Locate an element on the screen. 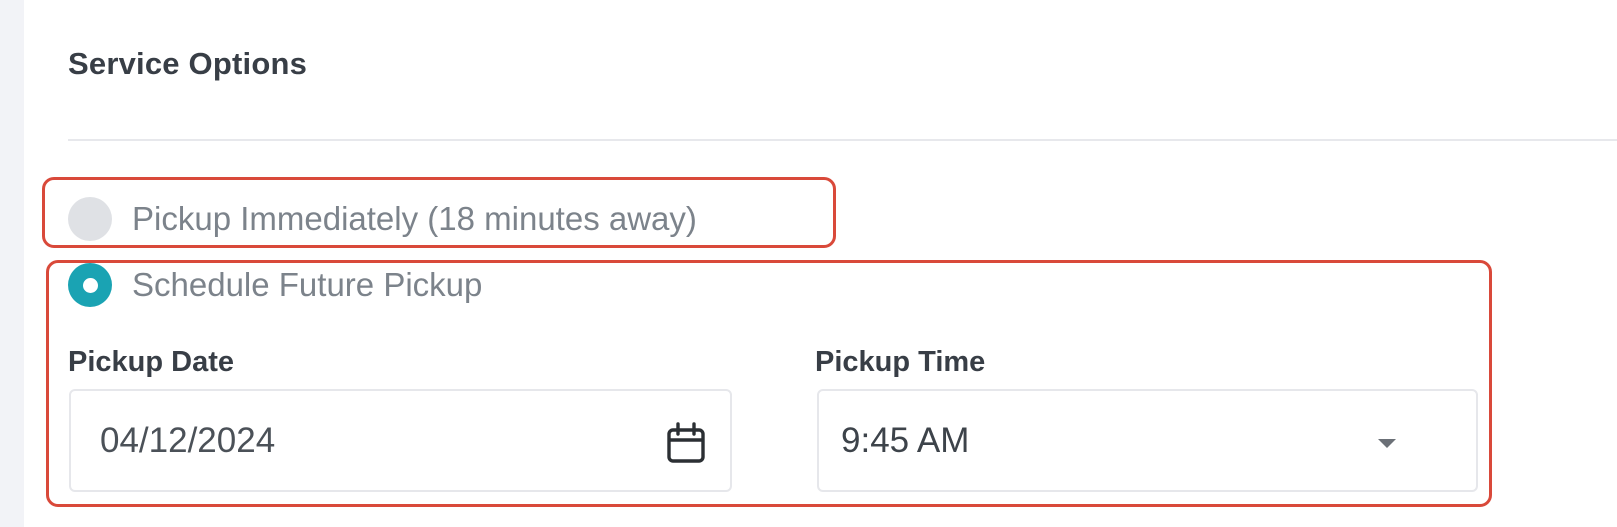 The image size is (1617, 527). pickup-immediately-radio is located at coordinates (90, 219).